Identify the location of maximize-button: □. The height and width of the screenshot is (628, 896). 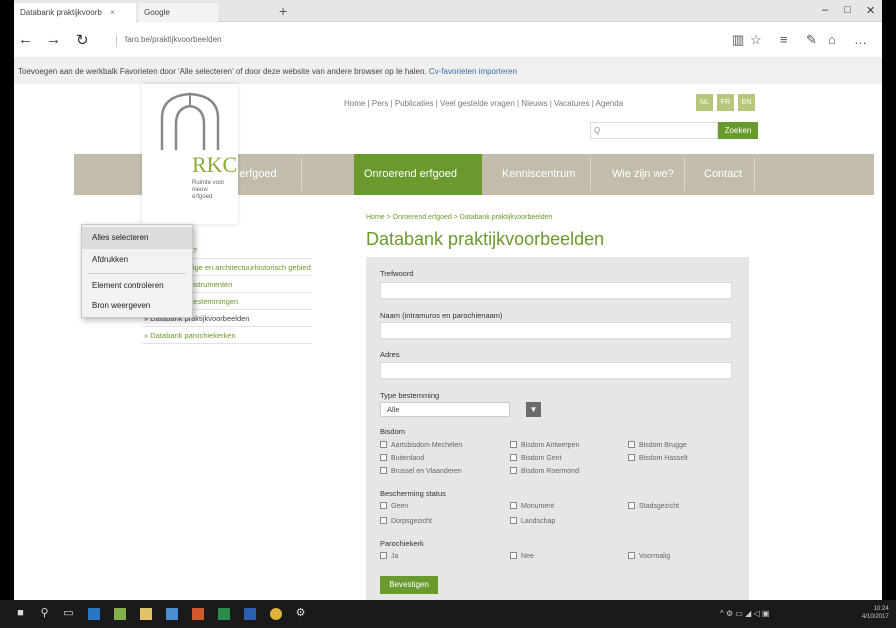
(847, 10).